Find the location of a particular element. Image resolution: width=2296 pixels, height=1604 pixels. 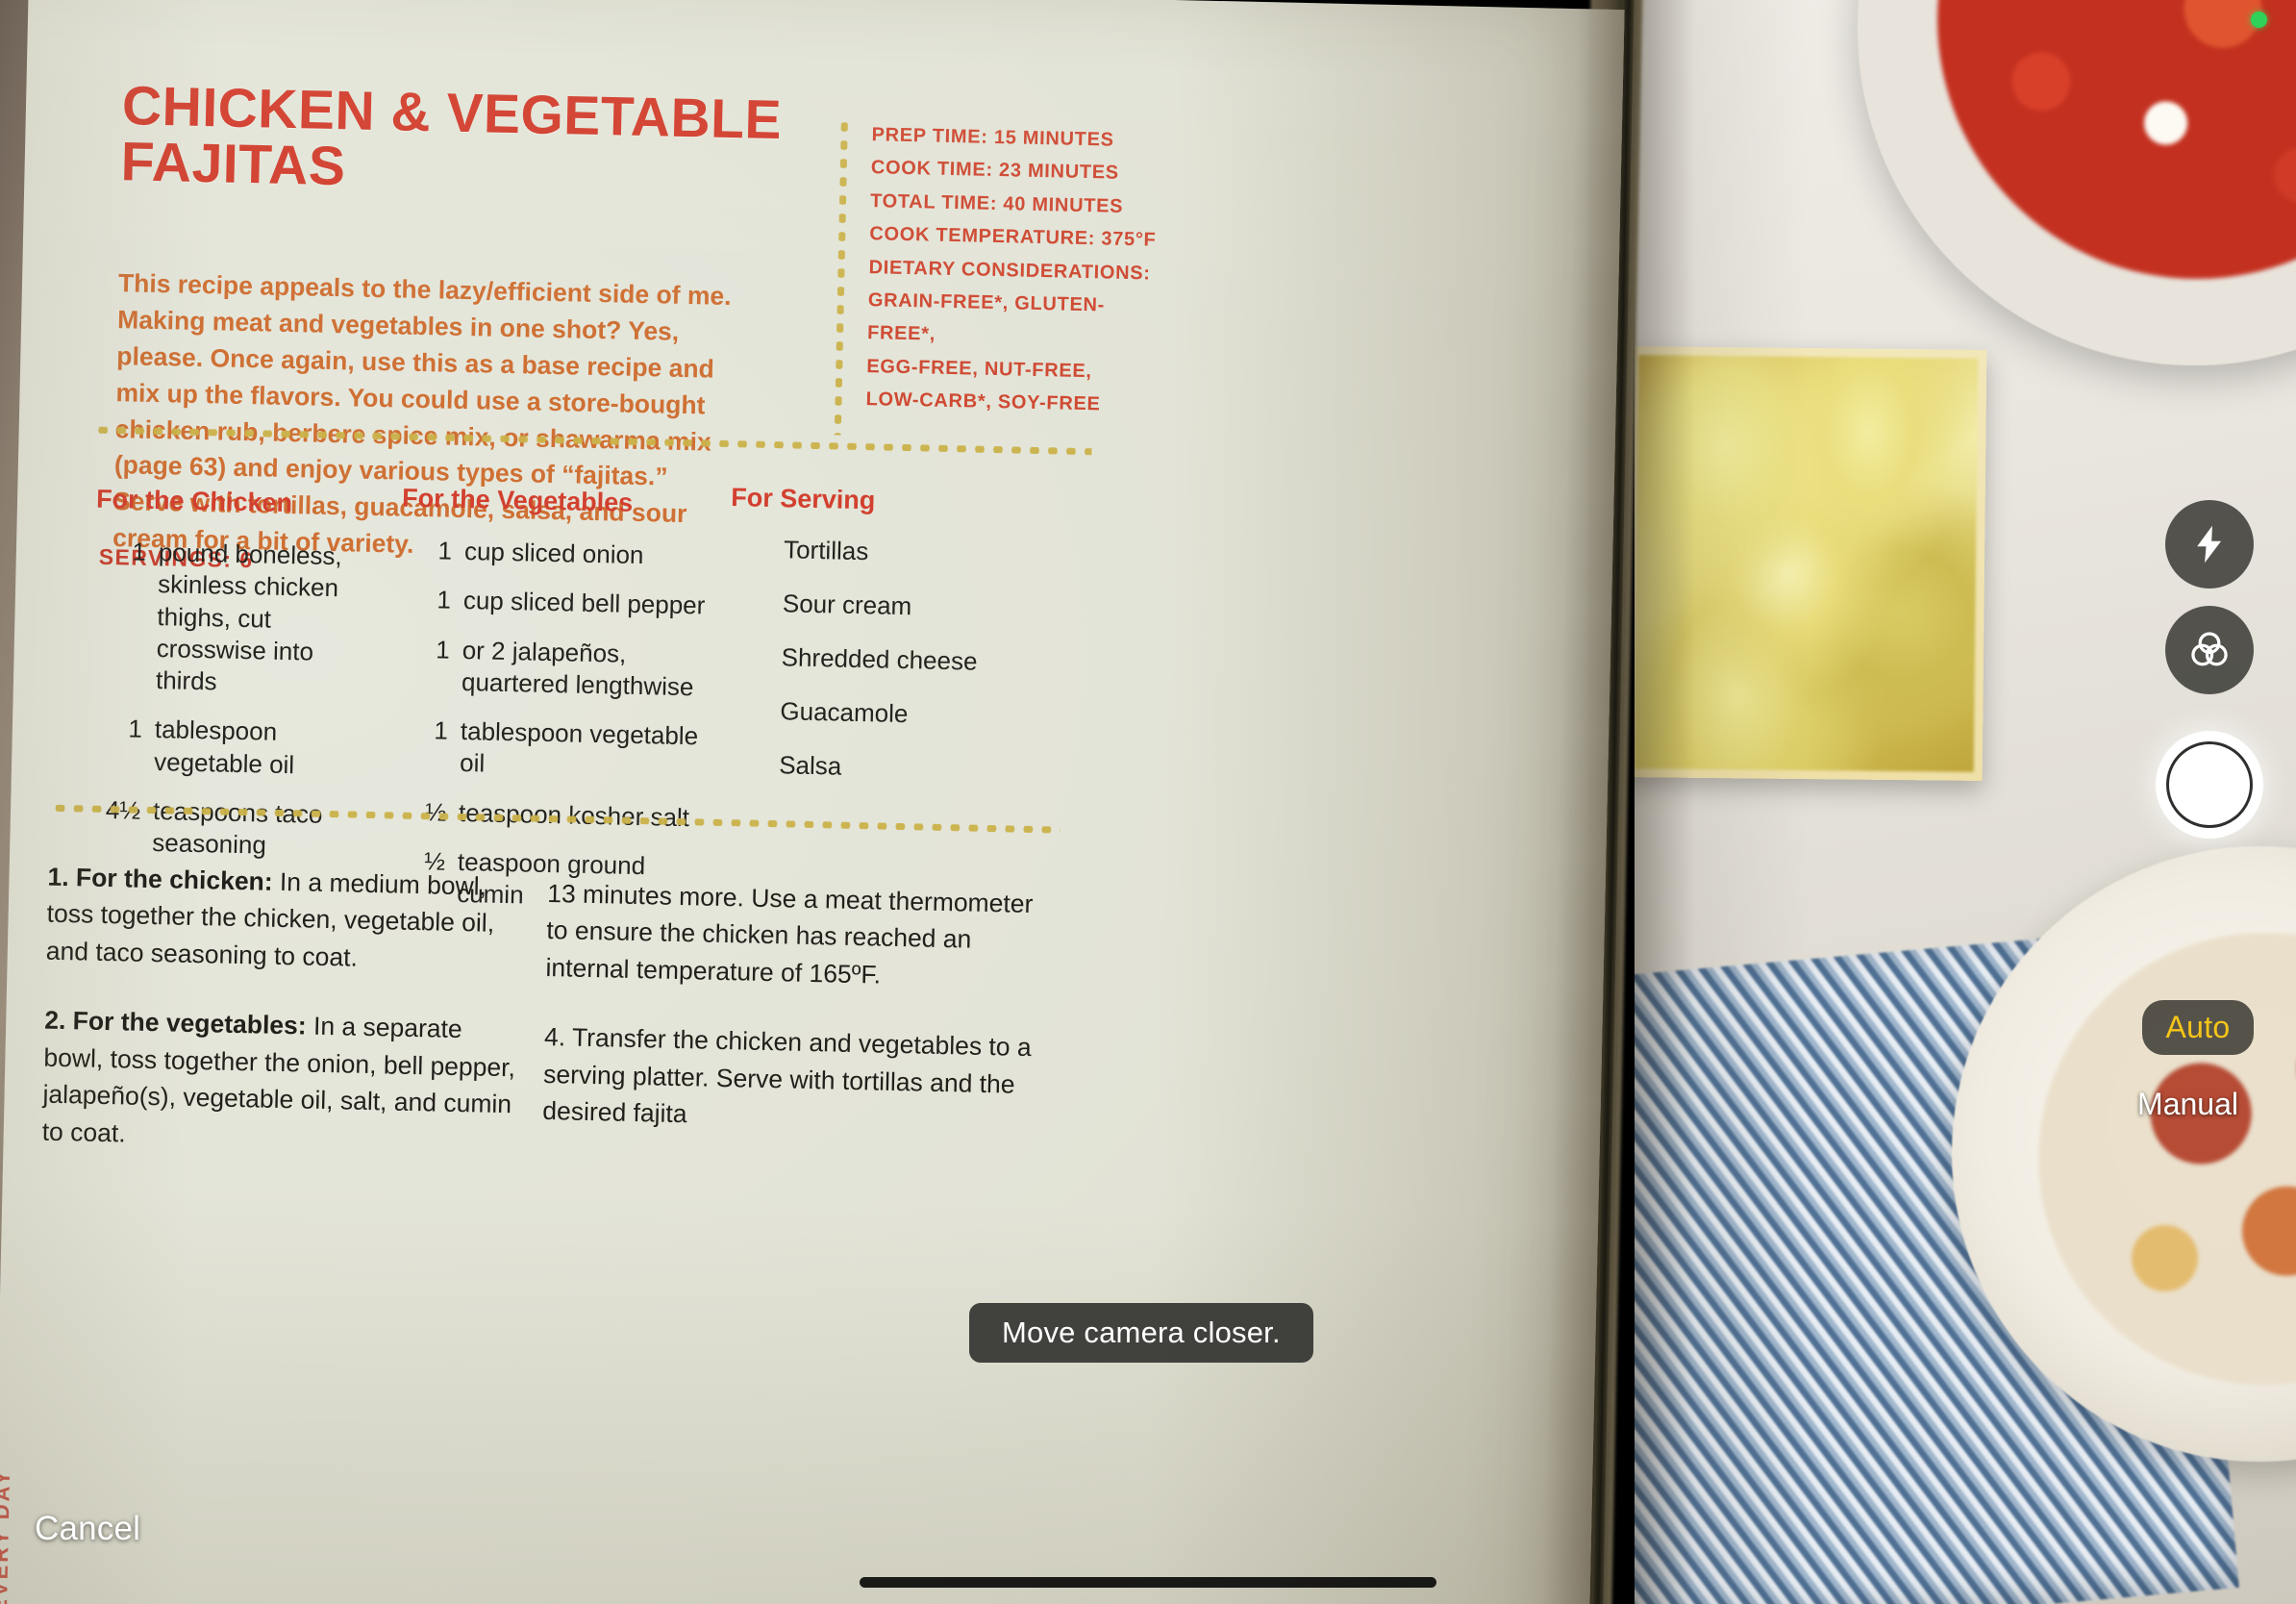

method-step-1-label: 1. For the chicken: is located at coordinates (160, 879).